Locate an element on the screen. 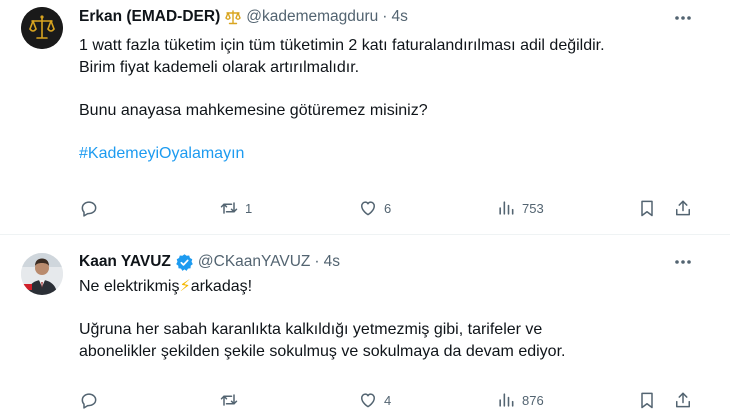 Image resolution: width=730 pixels, height=420 pixels. retweet-button: 1 is located at coordinates (235, 208).